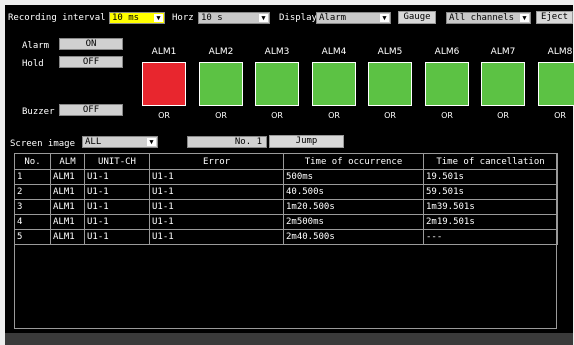 The height and width of the screenshot is (345, 574). What do you see at coordinates (417, 17) in the screenshot?
I see `gauge-button: Gauge` at bounding box center [417, 17].